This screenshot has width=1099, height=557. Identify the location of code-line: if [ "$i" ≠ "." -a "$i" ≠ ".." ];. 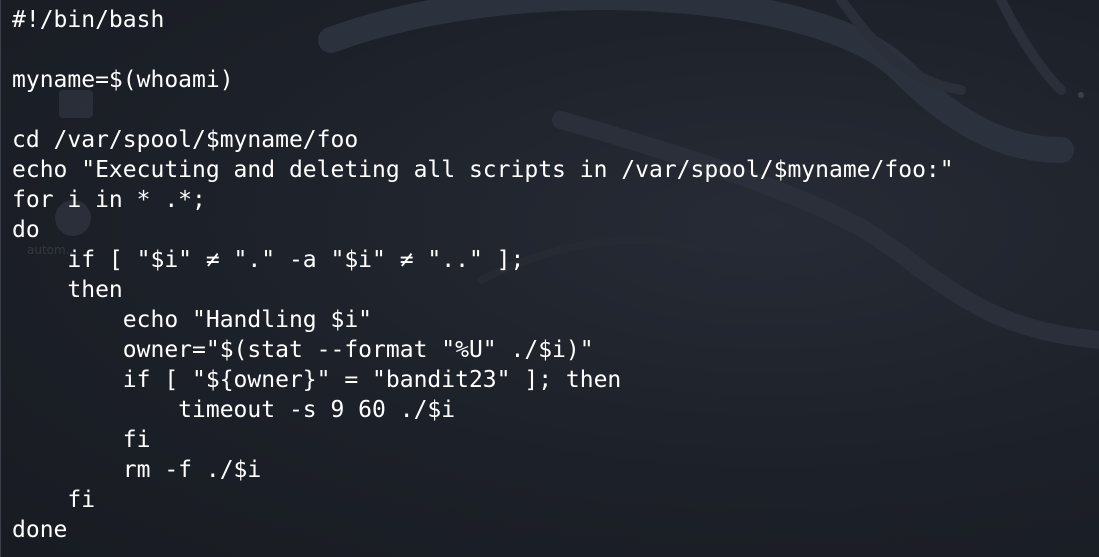
(268, 260).